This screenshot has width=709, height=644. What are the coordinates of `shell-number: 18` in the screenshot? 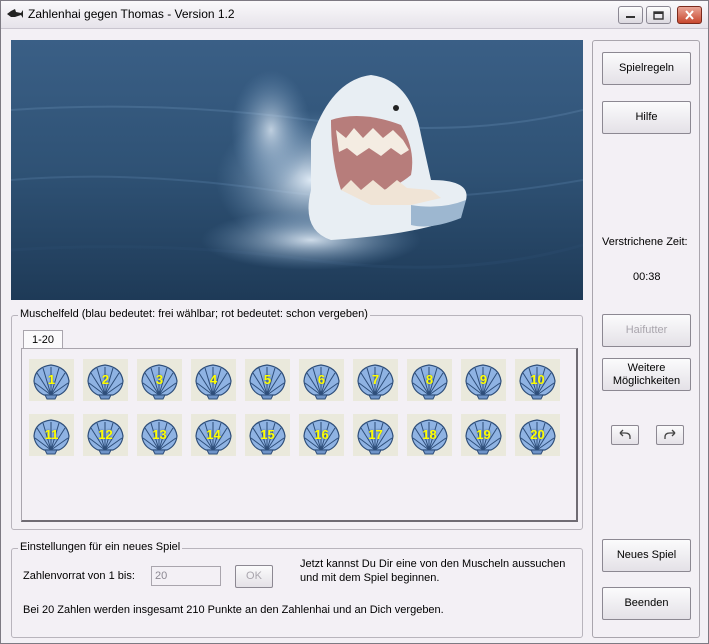 It's located at (429, 434).